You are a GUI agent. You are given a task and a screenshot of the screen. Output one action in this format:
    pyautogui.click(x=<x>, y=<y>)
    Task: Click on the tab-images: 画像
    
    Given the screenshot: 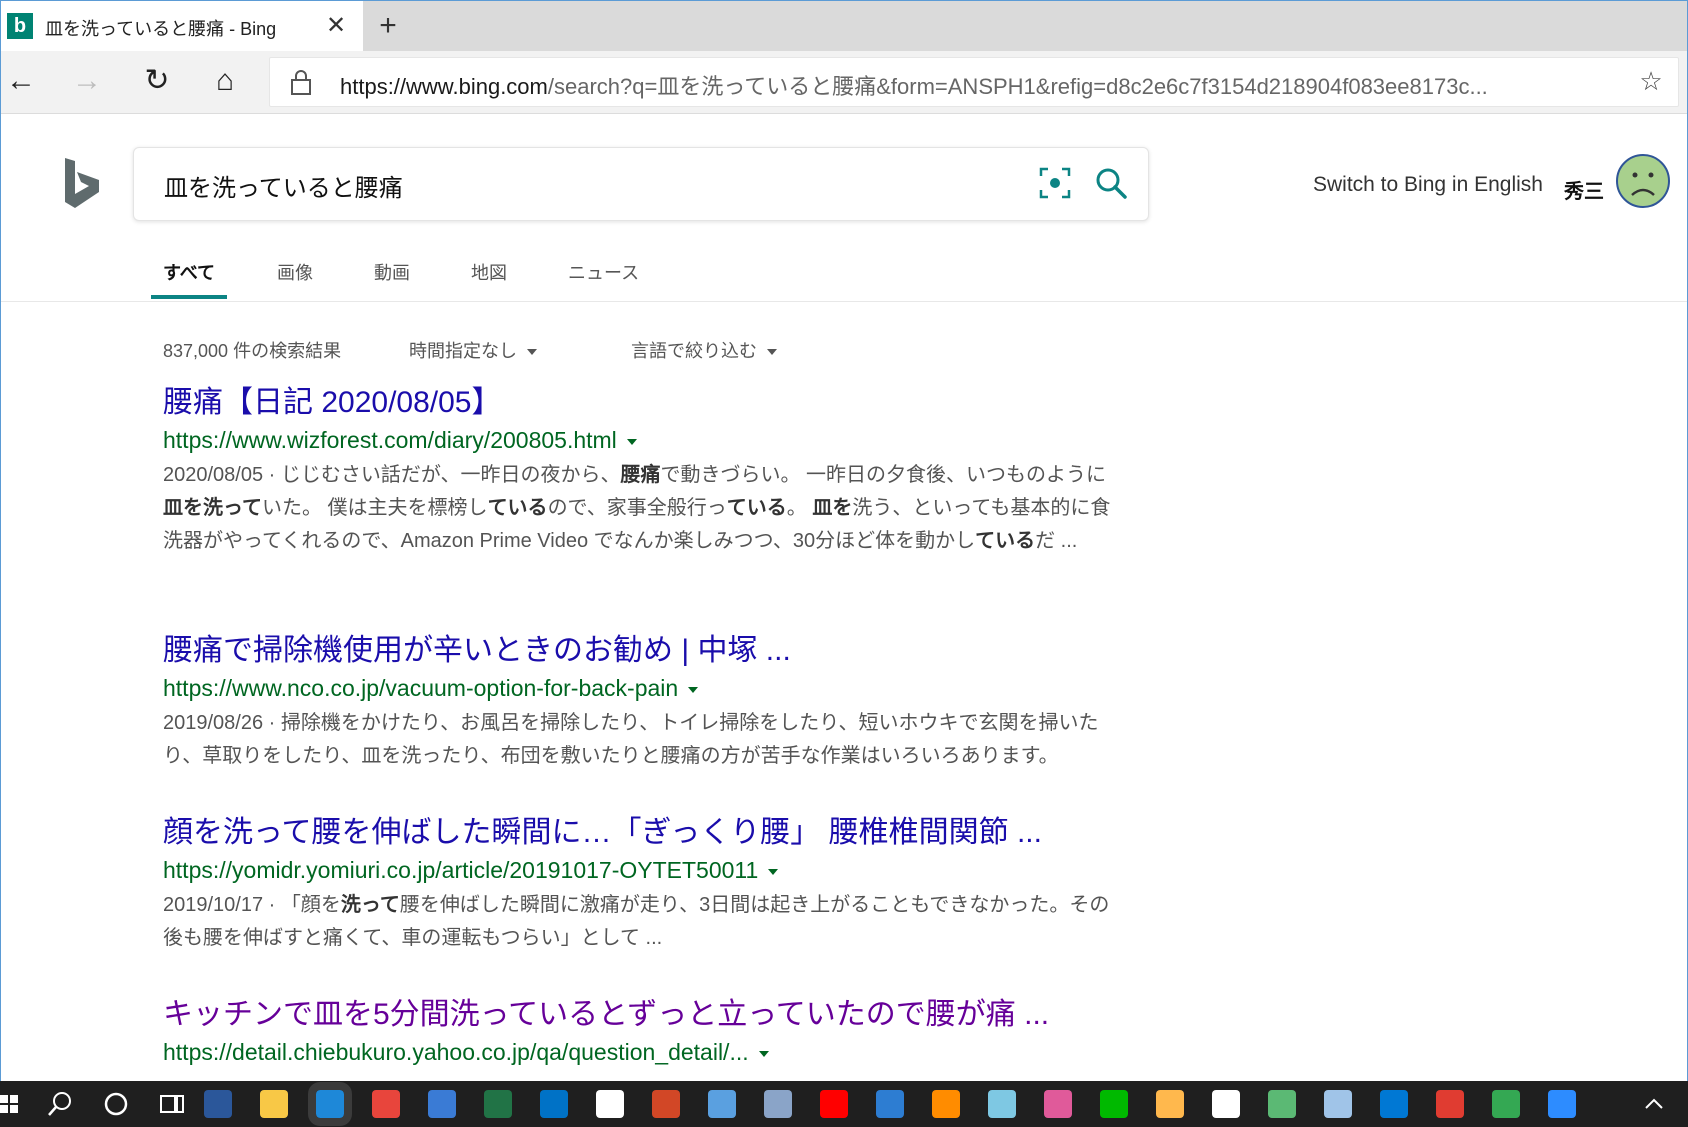 What is the action you would take?
    pyautogui.click(x=295, y=272)
    